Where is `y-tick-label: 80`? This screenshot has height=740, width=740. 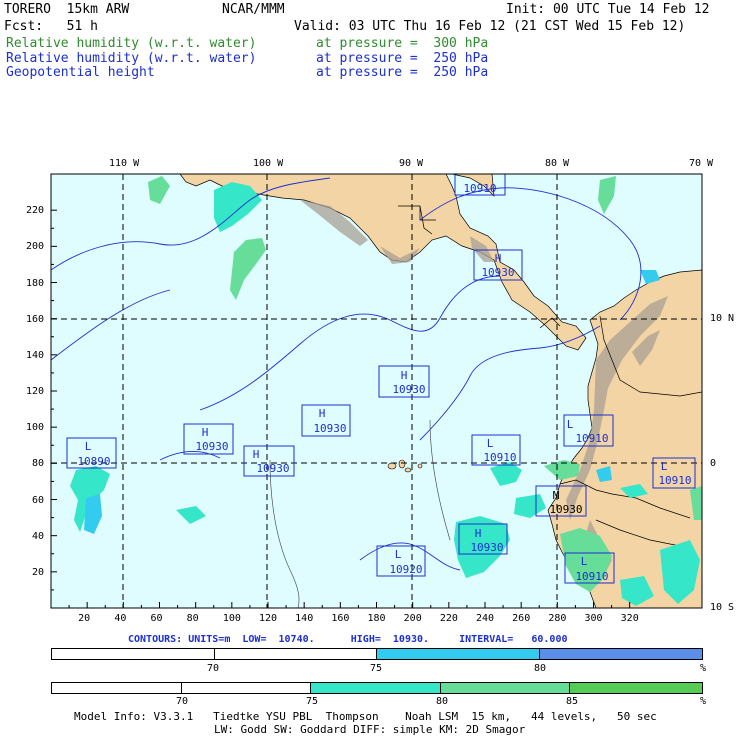
y-tick-label: 80 is located at coordinates (38, 464).